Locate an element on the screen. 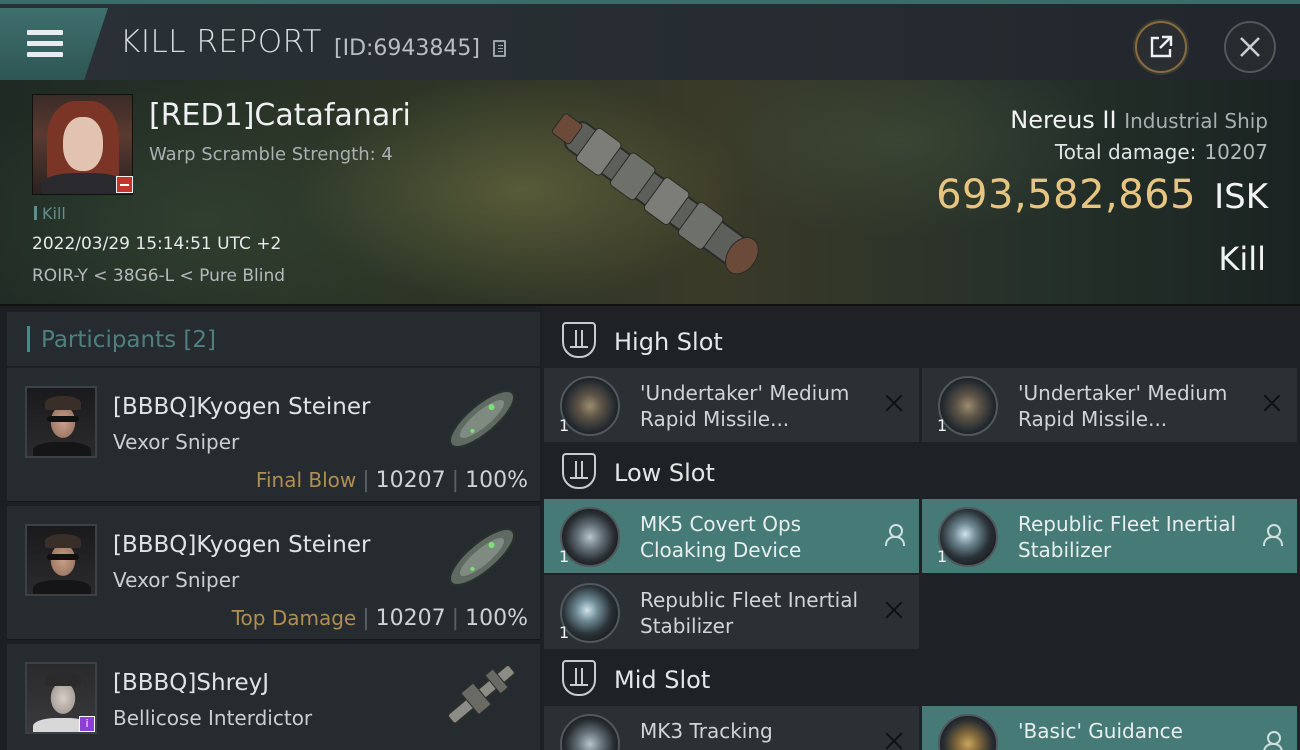 The image size is (1300, 750). victim-name: [RED1]Catafanari is located at coordinates (280, 115).